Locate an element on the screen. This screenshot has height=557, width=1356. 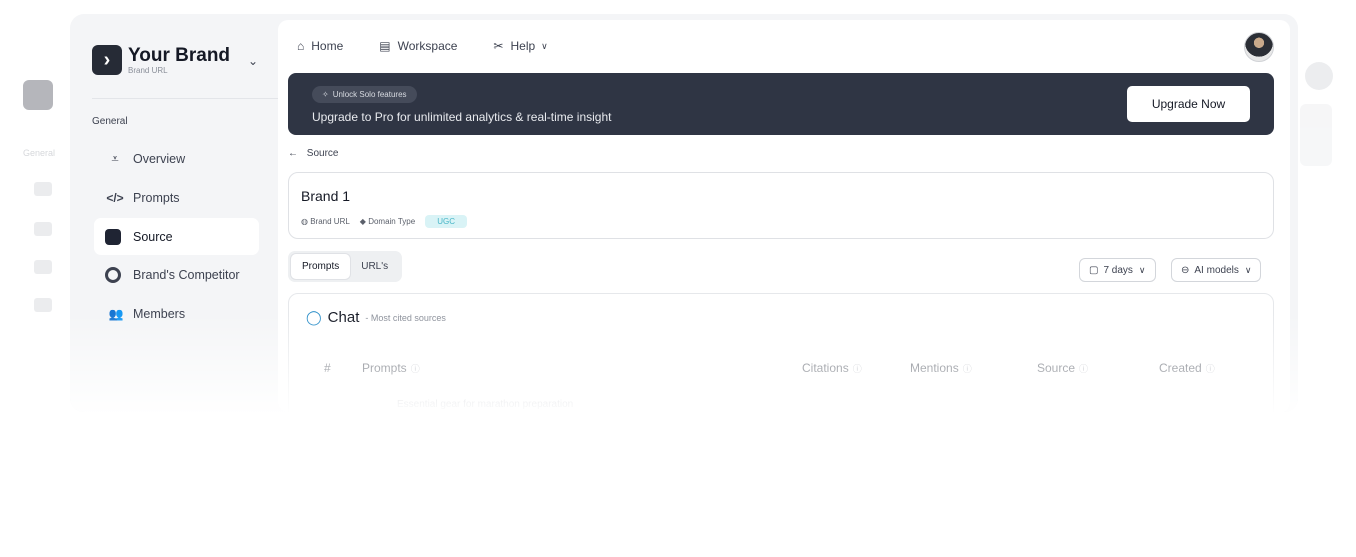
brand-card-name: Brand 1 is located at coordinates (326, 196).